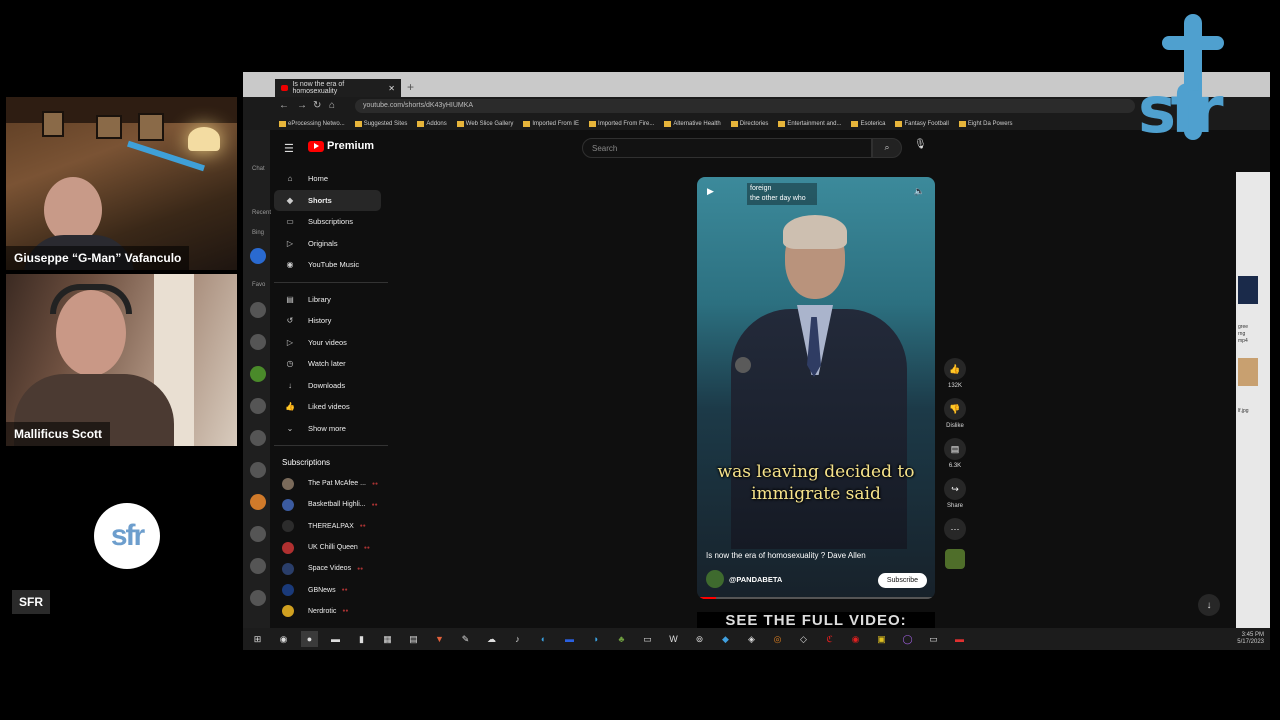 The image size is (1280, 720). Describe the element at coordinates (887, 148) in the screenshot. I see `search-icon: ⌕` at that location.